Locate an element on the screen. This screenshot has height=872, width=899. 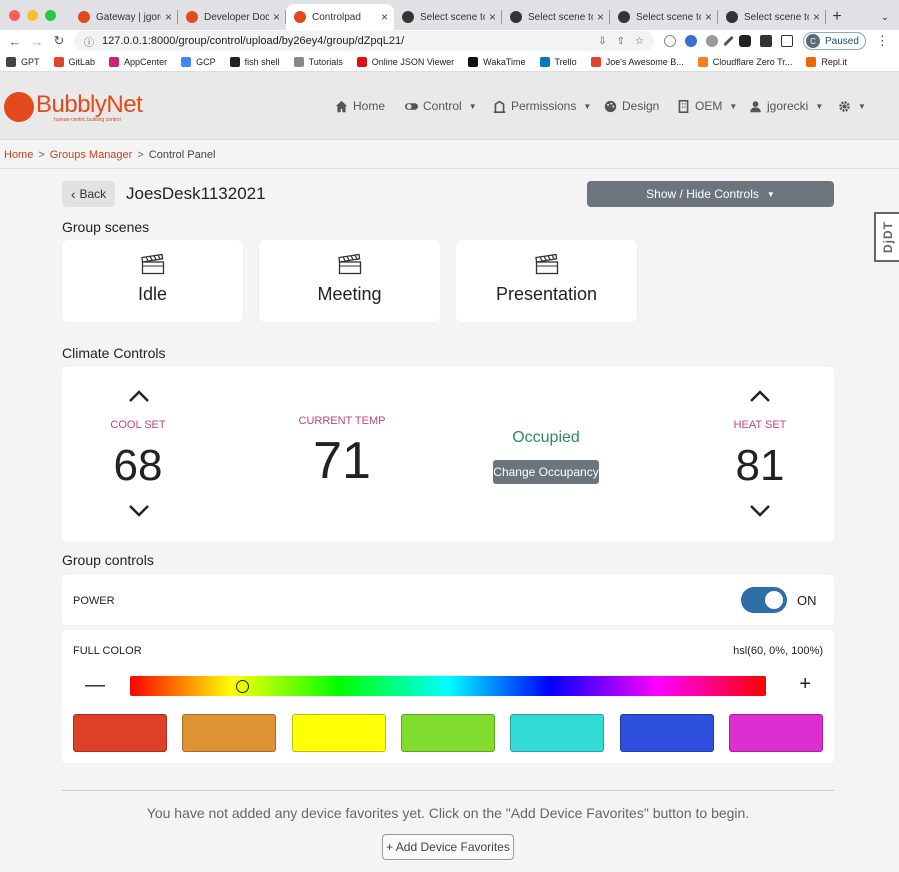
window-controls is located at coordinates (35, 15).